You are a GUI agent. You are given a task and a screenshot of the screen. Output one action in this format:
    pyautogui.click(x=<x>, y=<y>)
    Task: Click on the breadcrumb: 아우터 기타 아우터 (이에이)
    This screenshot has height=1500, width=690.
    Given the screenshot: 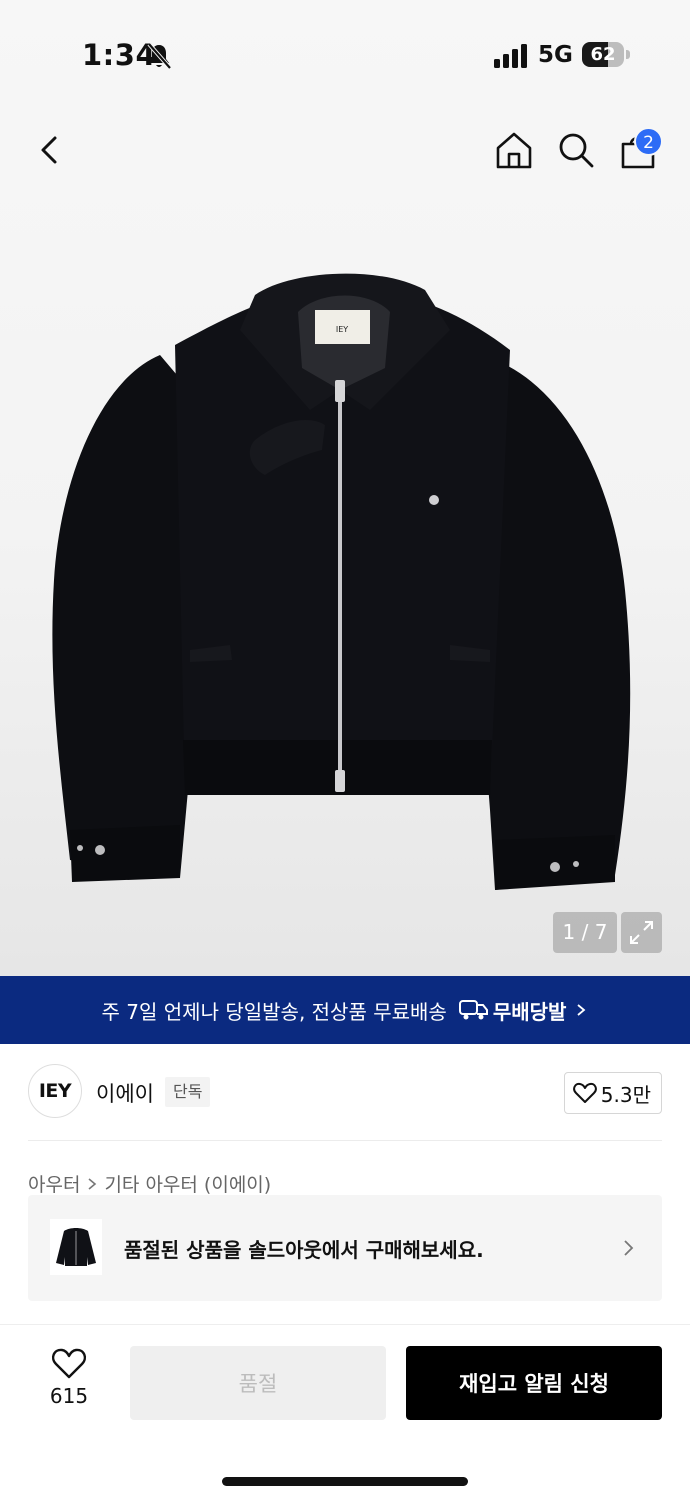 What is the action you would take?
    pyautogui.click(x=149, y=1183)
    